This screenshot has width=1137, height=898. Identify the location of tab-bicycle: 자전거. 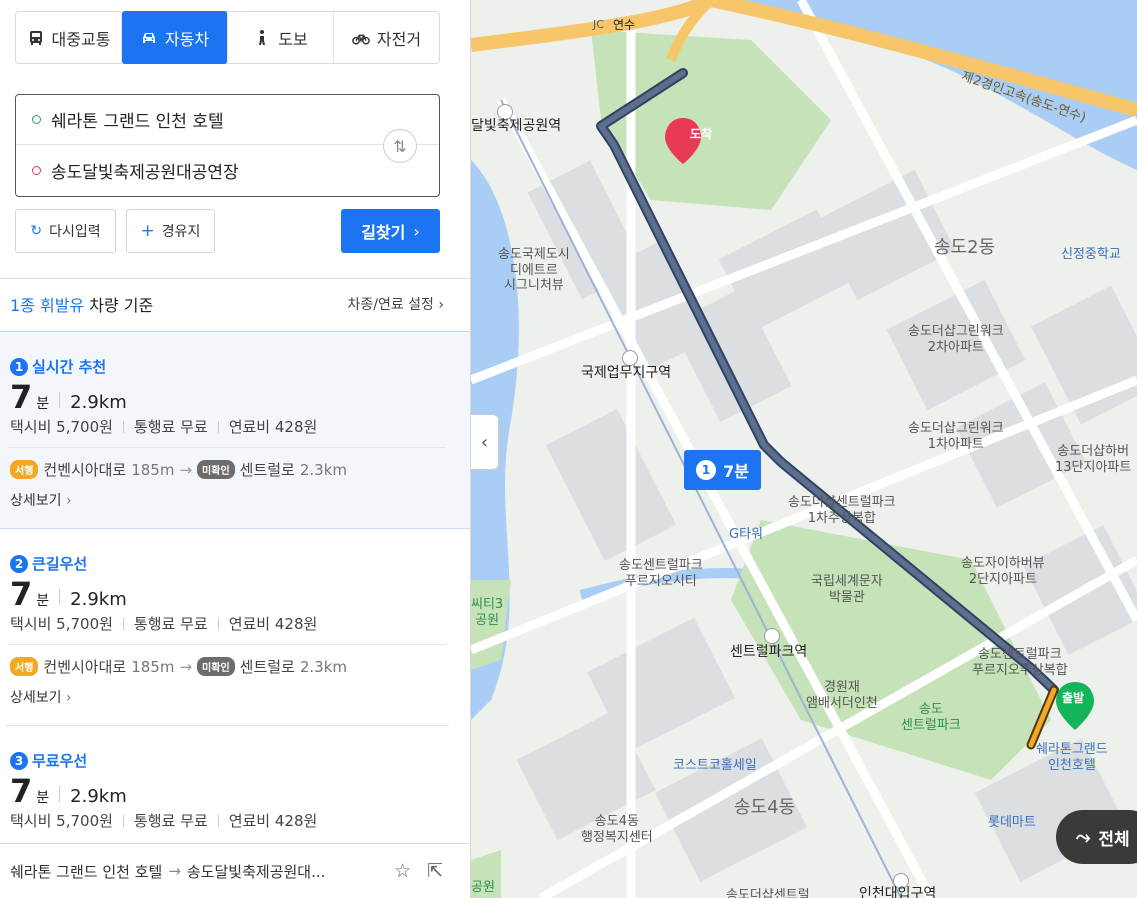
(386, 37).